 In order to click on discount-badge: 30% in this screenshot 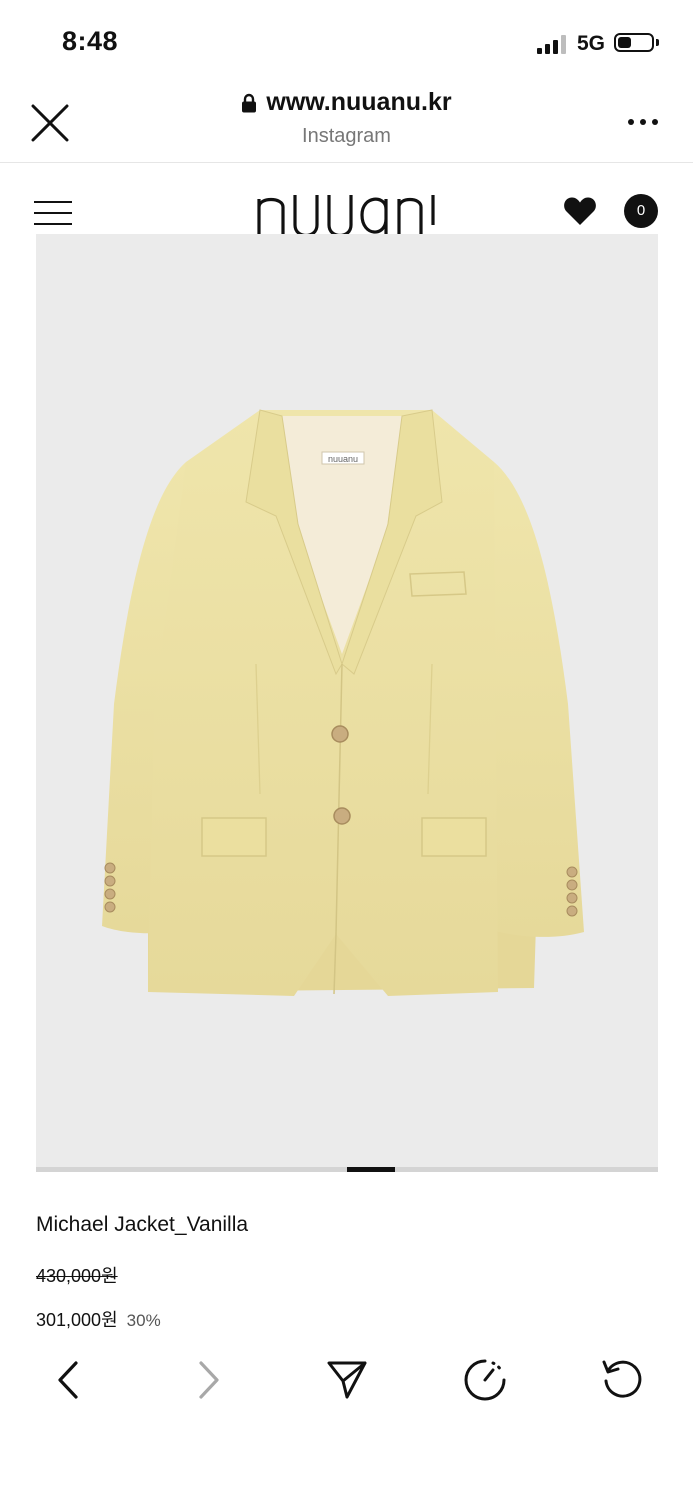, I will do `click(143, 1320)`.